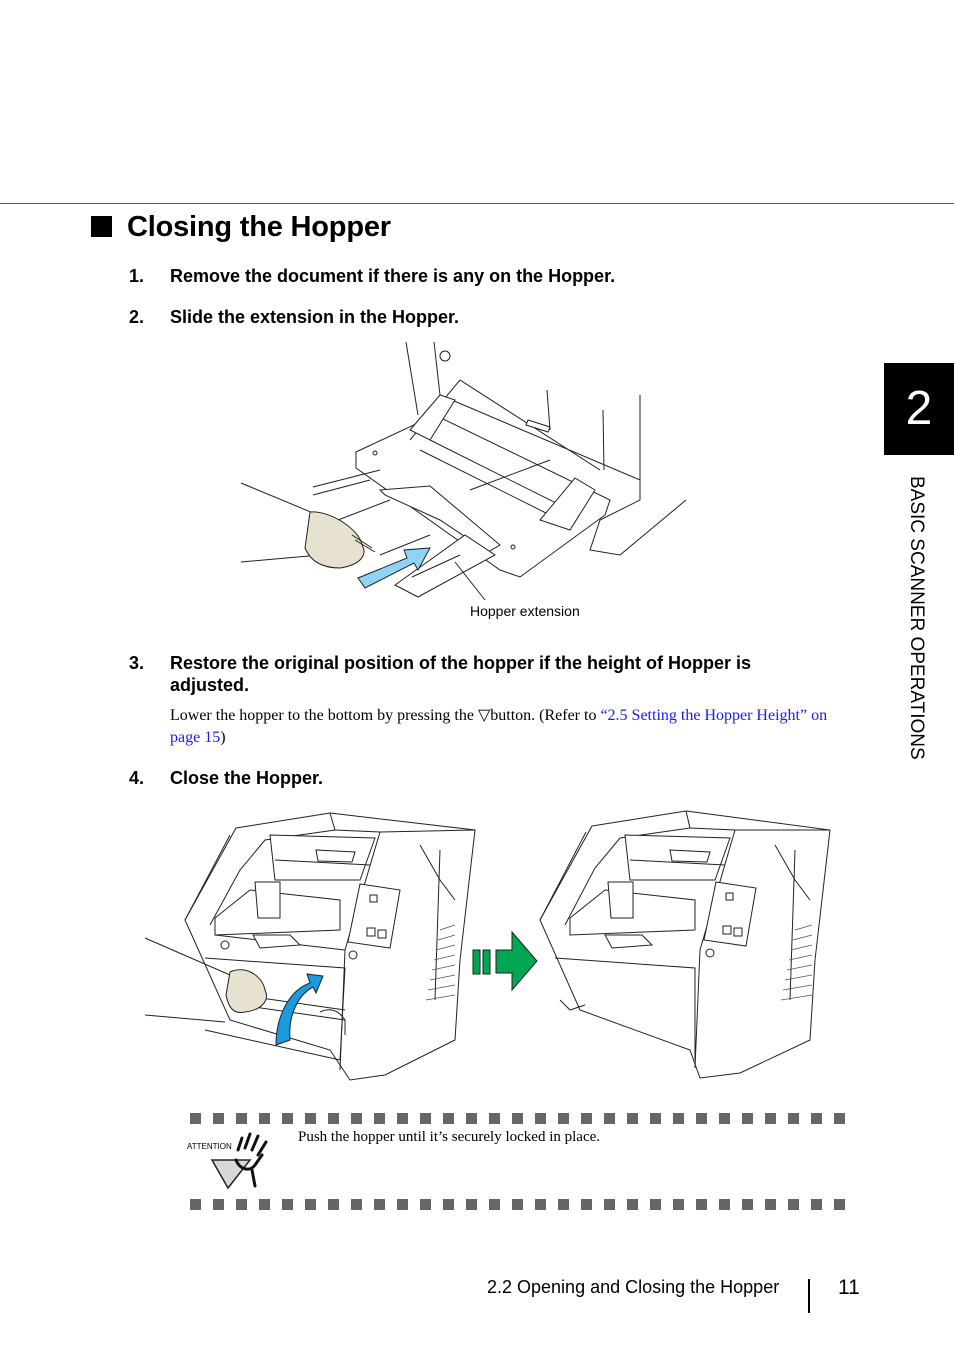 This screenshot has height=1351, width=954. I want to click on chapter-title: BASIC SCANNER OPERATIONS, so click(916, 618).